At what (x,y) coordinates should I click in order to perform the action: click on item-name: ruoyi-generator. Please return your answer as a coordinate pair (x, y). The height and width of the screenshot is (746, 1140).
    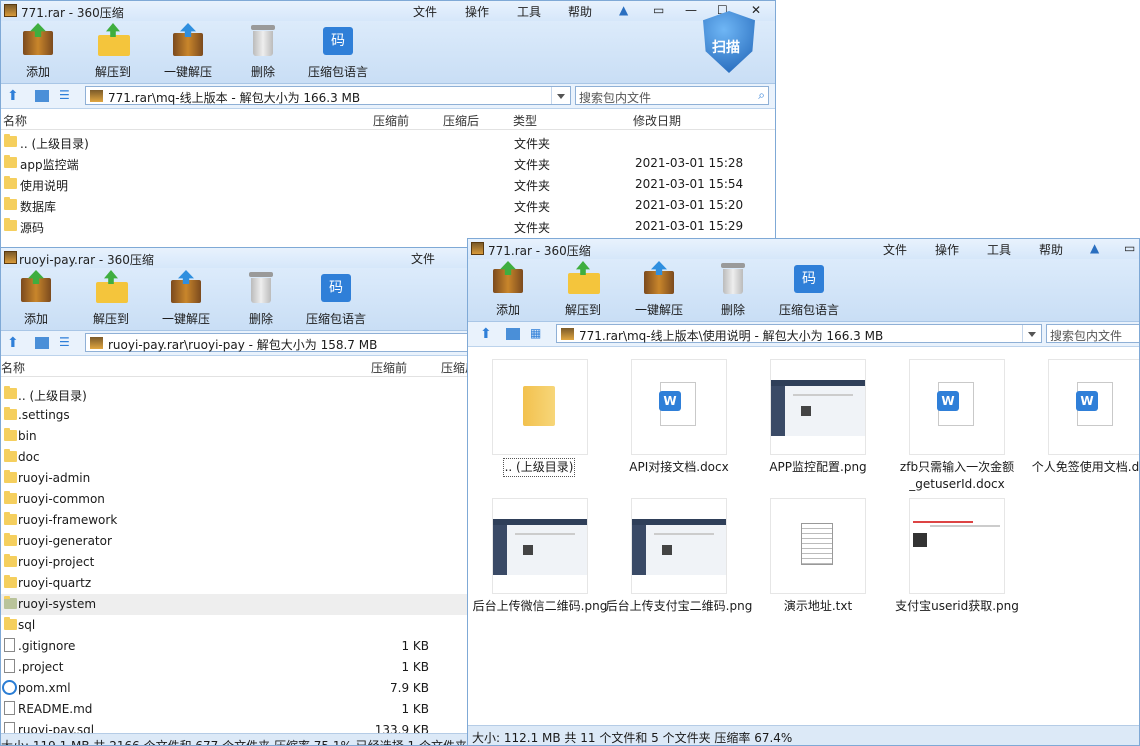
    Looking at the image, I should click on (65, 541).